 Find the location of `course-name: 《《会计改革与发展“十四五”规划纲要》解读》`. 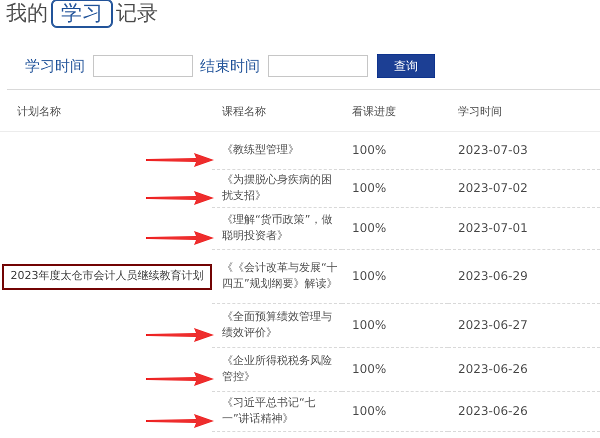

course-name: 《《会计改革与发展“十四五”规划纲要》解读》 is located at coordinates (280, 276).